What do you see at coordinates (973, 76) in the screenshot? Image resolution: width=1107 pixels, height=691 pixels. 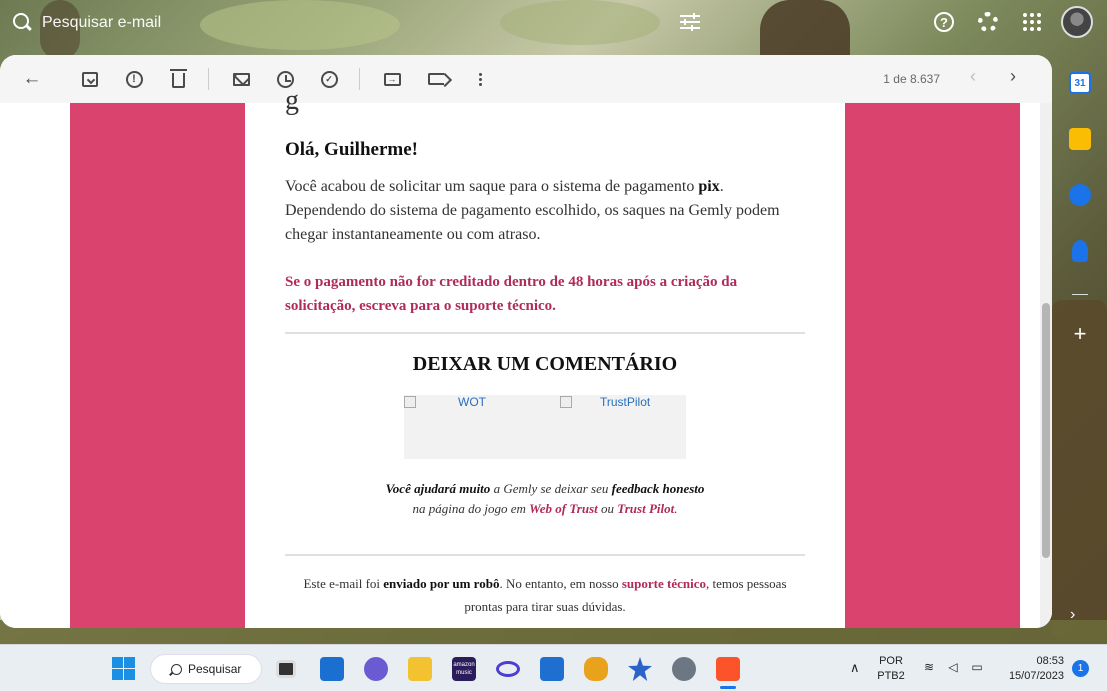 I see `older-button: ‹` at bounding box center [973, 76].